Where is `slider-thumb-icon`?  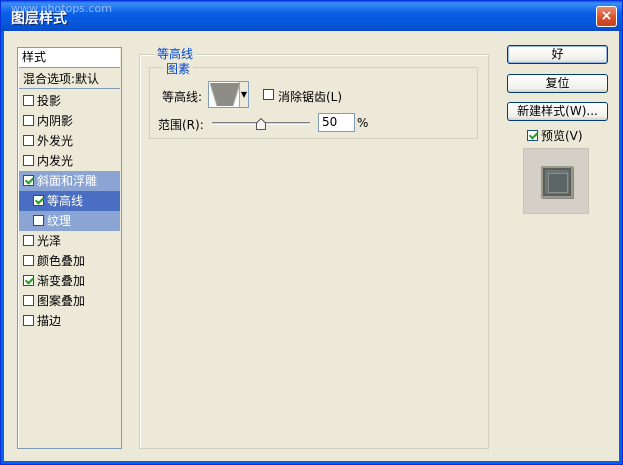 slider-thumb-icon is located at coordinates (261, 124).